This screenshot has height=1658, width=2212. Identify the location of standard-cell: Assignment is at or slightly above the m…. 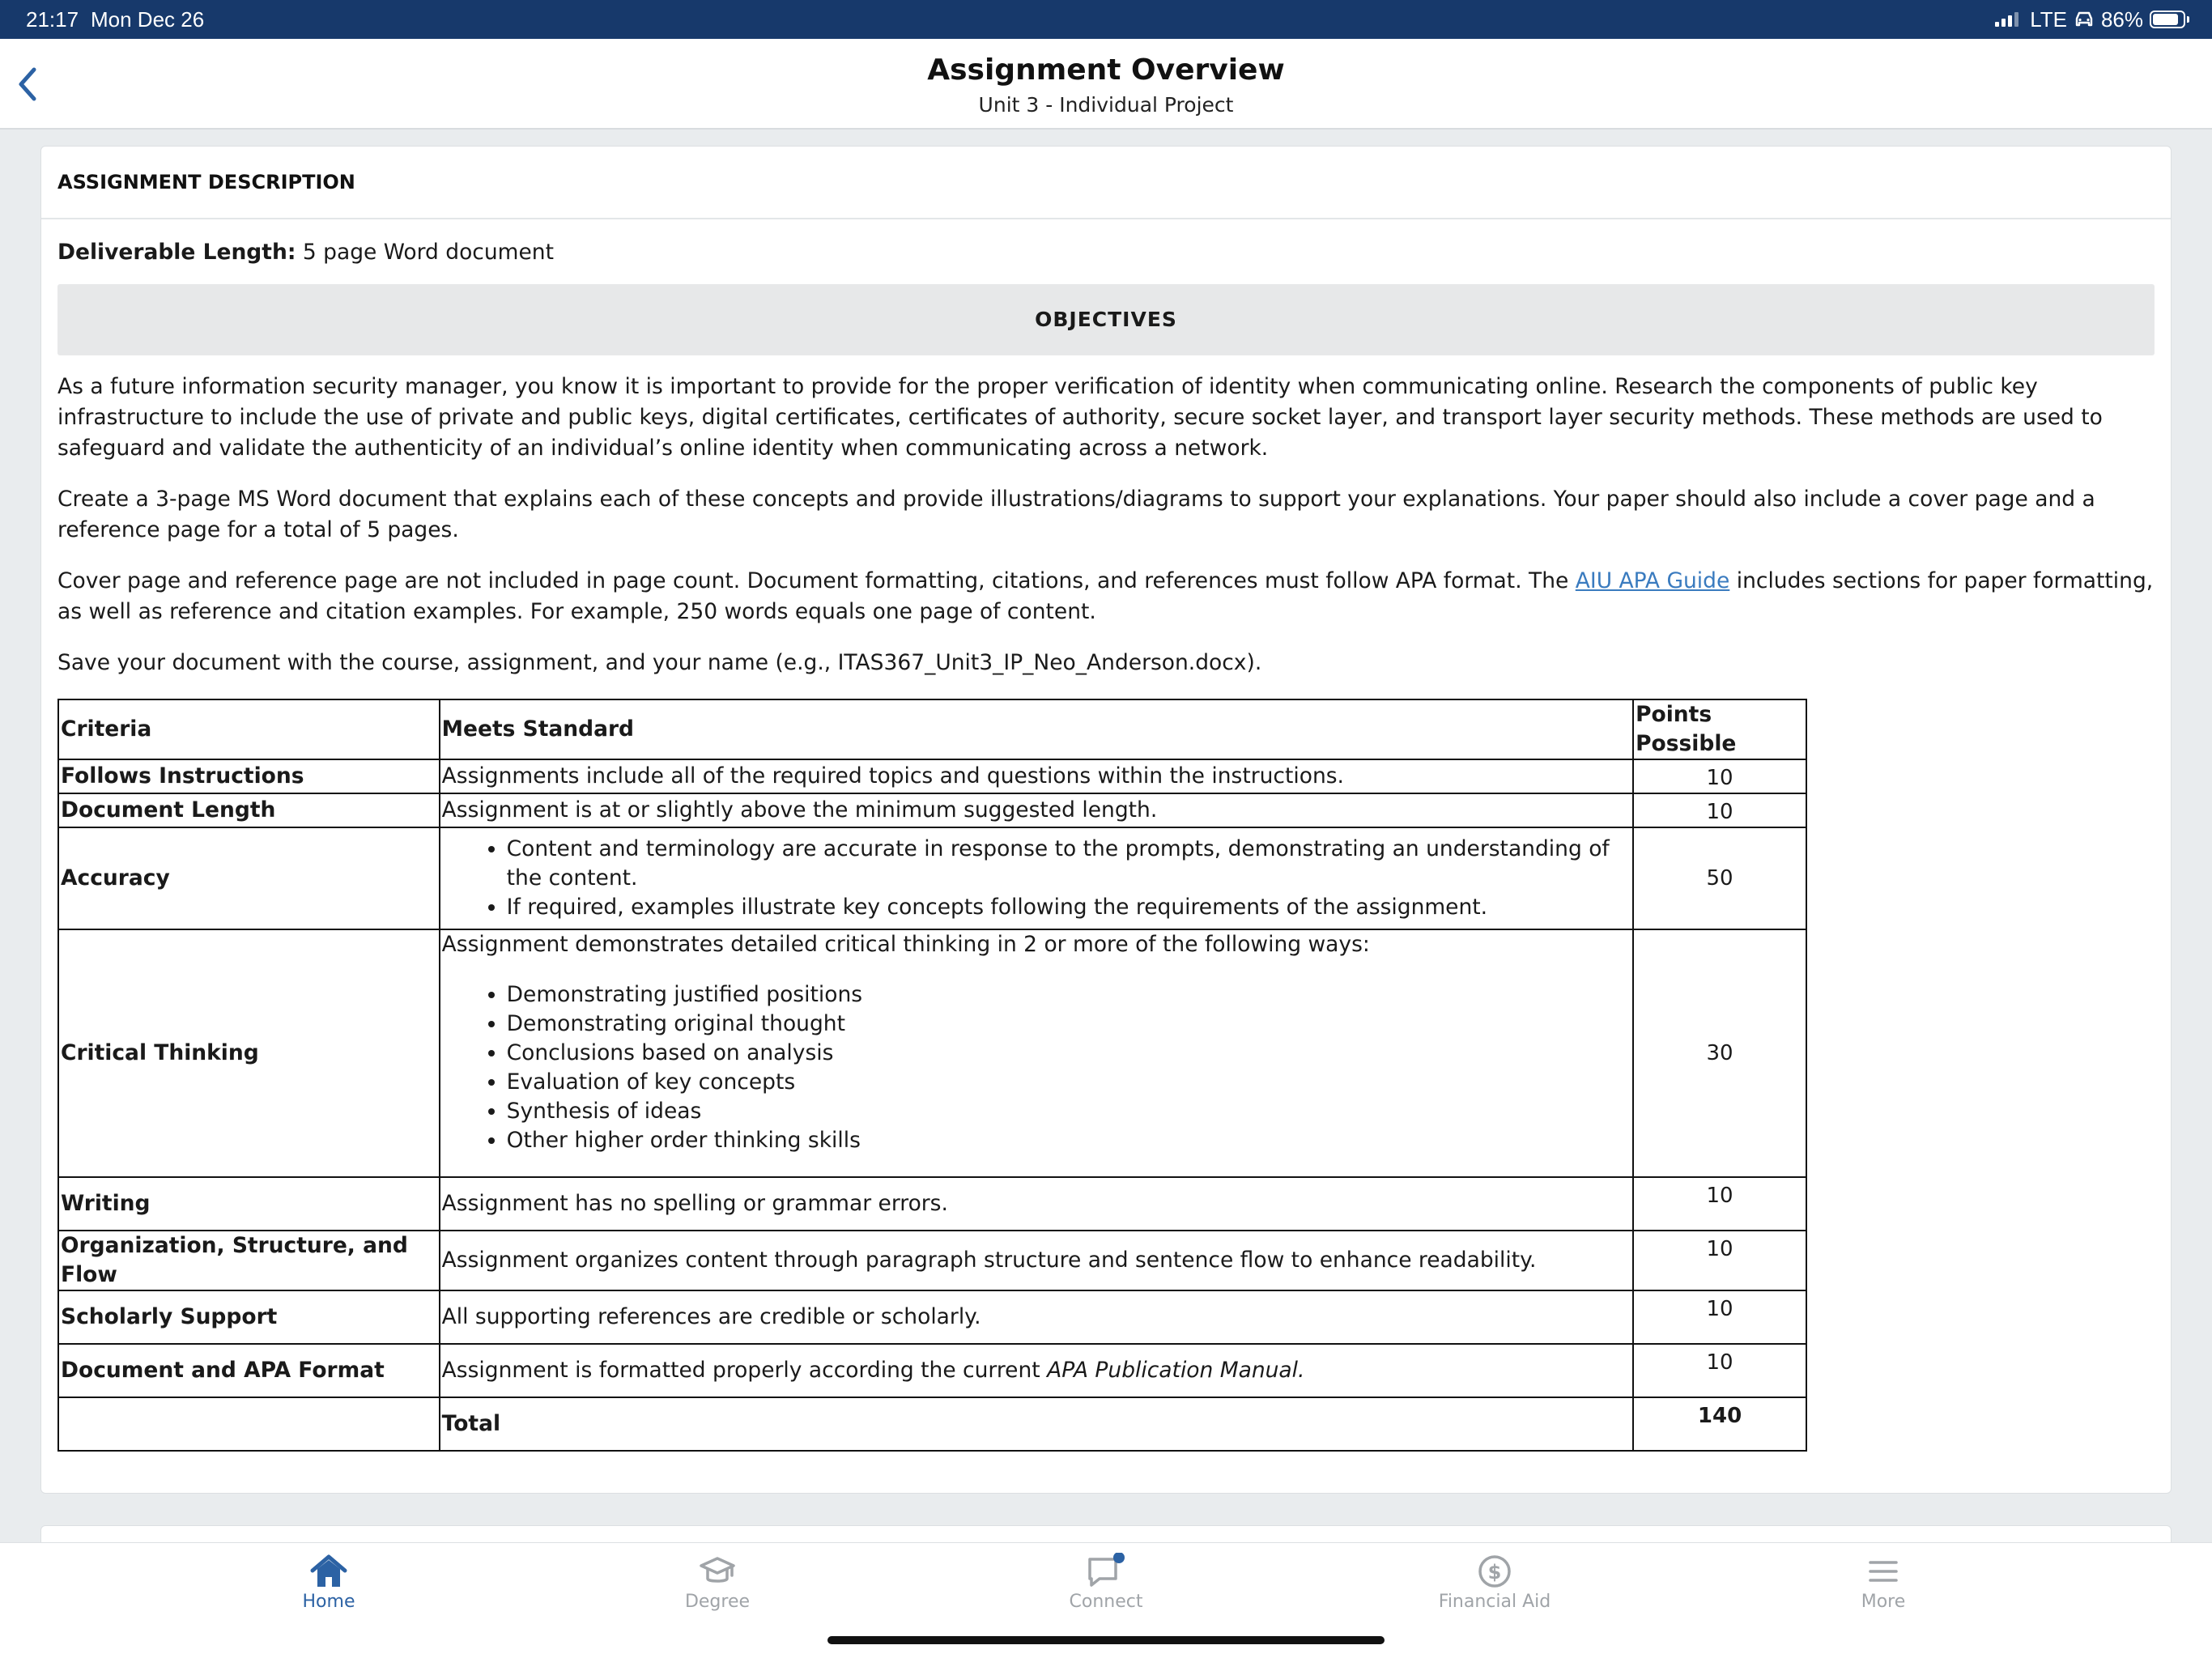
(1037, 810).